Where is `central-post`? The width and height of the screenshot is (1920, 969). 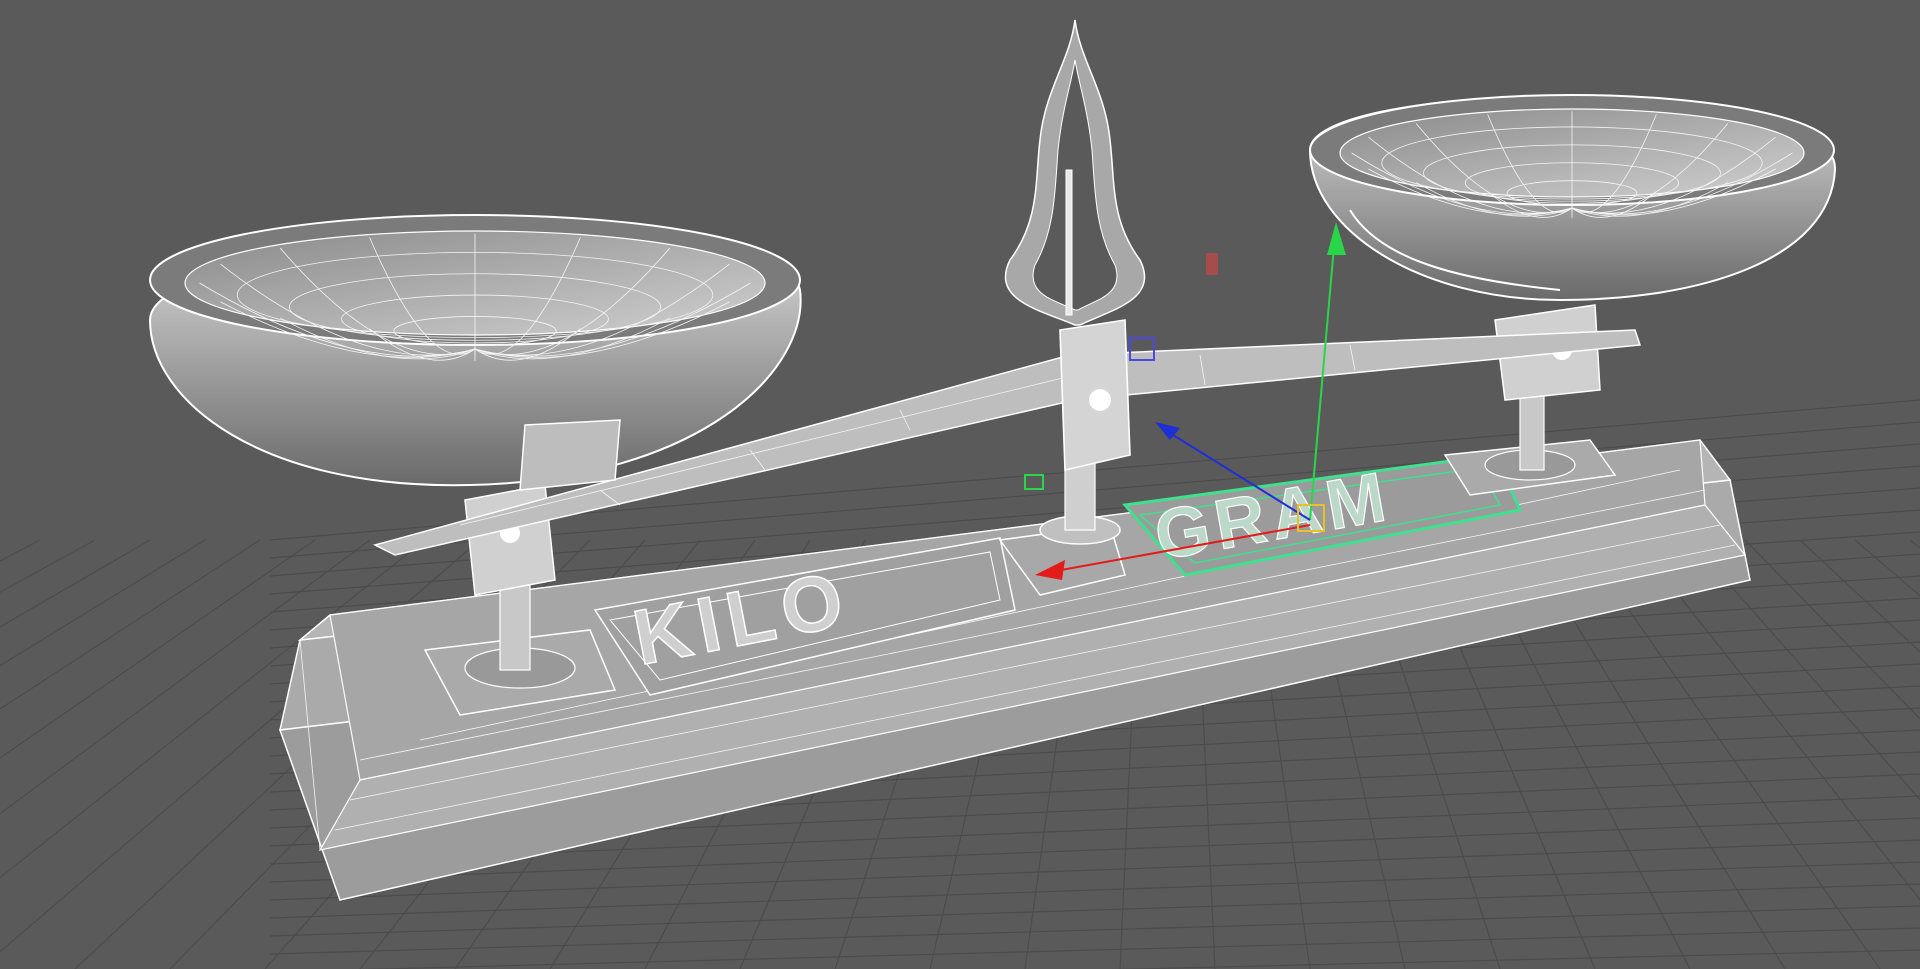
central-post is located at coordinates (1075, 282).